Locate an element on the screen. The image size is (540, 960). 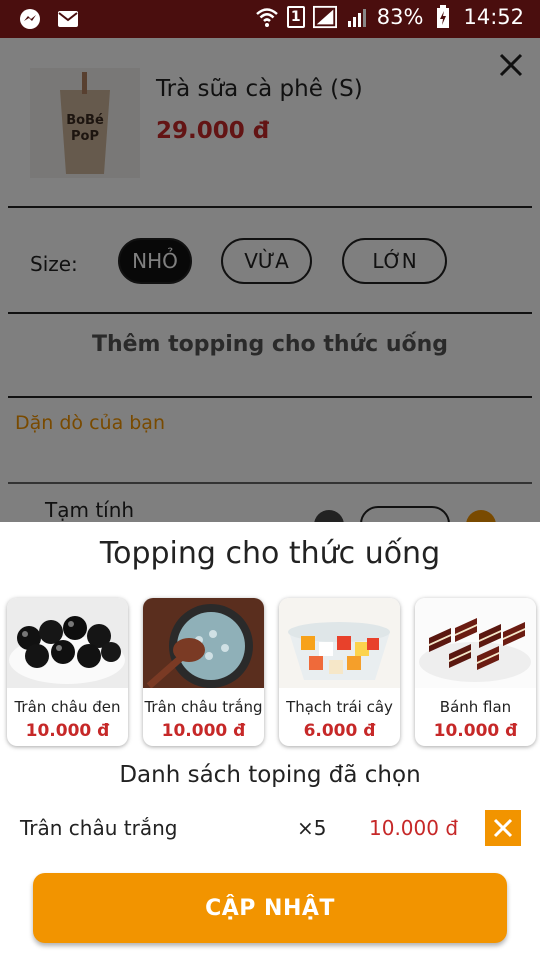
selected-topping-row: Trân châu trắng ×5 10.000 đ is located at coordinates (270, 828).